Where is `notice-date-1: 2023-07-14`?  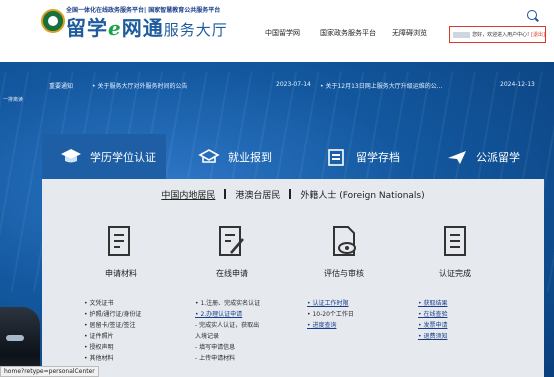 notice-date-1: 2023-07-14 is located at coordinates (293, 84).